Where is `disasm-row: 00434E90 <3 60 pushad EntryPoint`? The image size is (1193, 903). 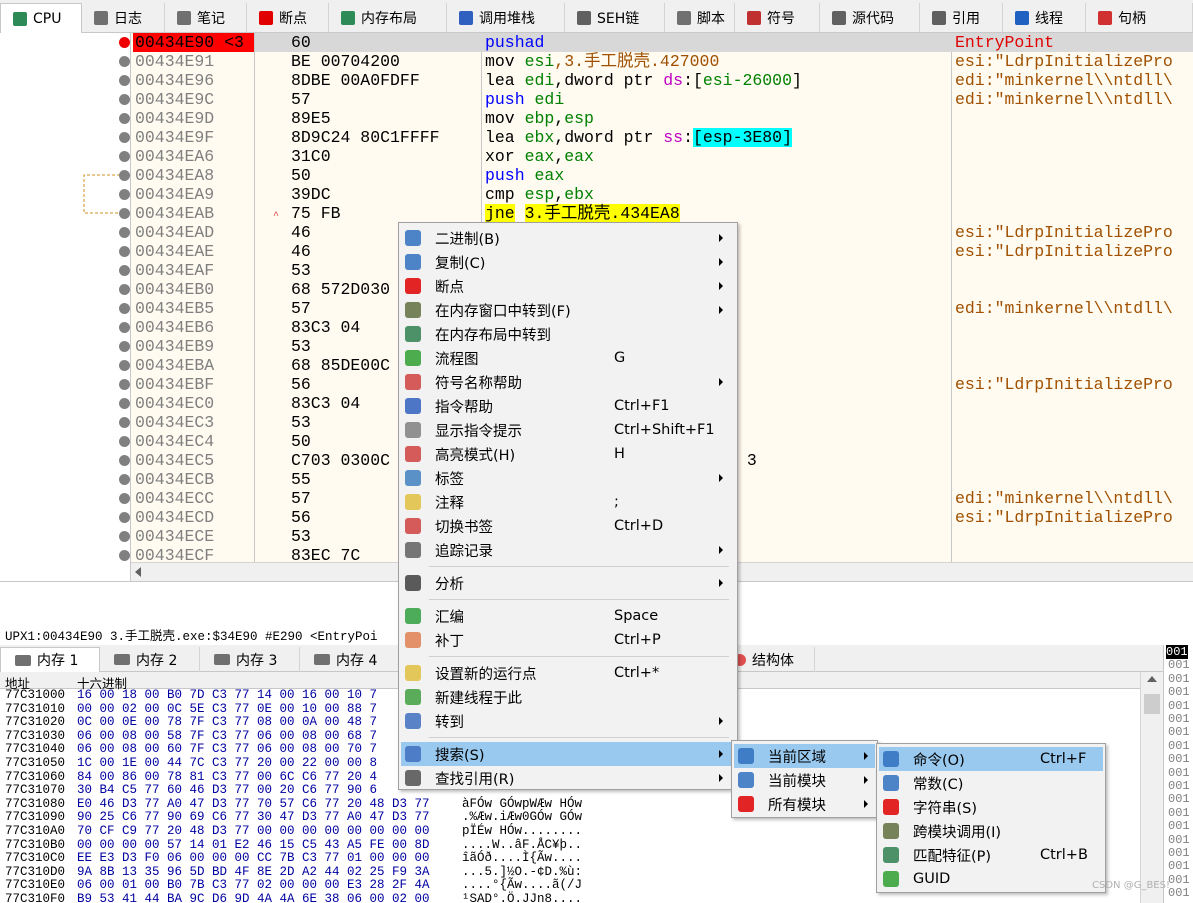 disasm-row: 00434E90 <3 60 pushad EntryPoint is located at coordinates (596, 42).